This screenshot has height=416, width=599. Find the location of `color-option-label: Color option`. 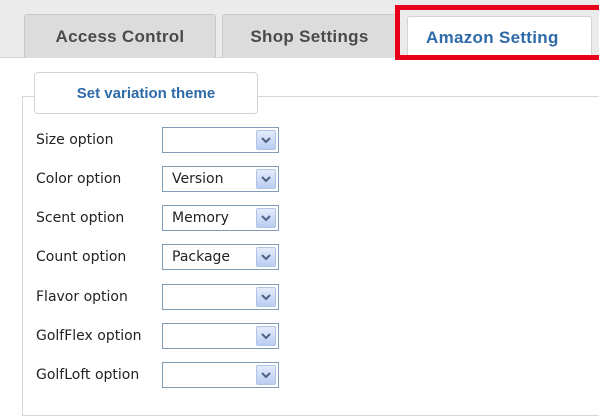

color-option-label: Color option is located at coordinates (79, 179).